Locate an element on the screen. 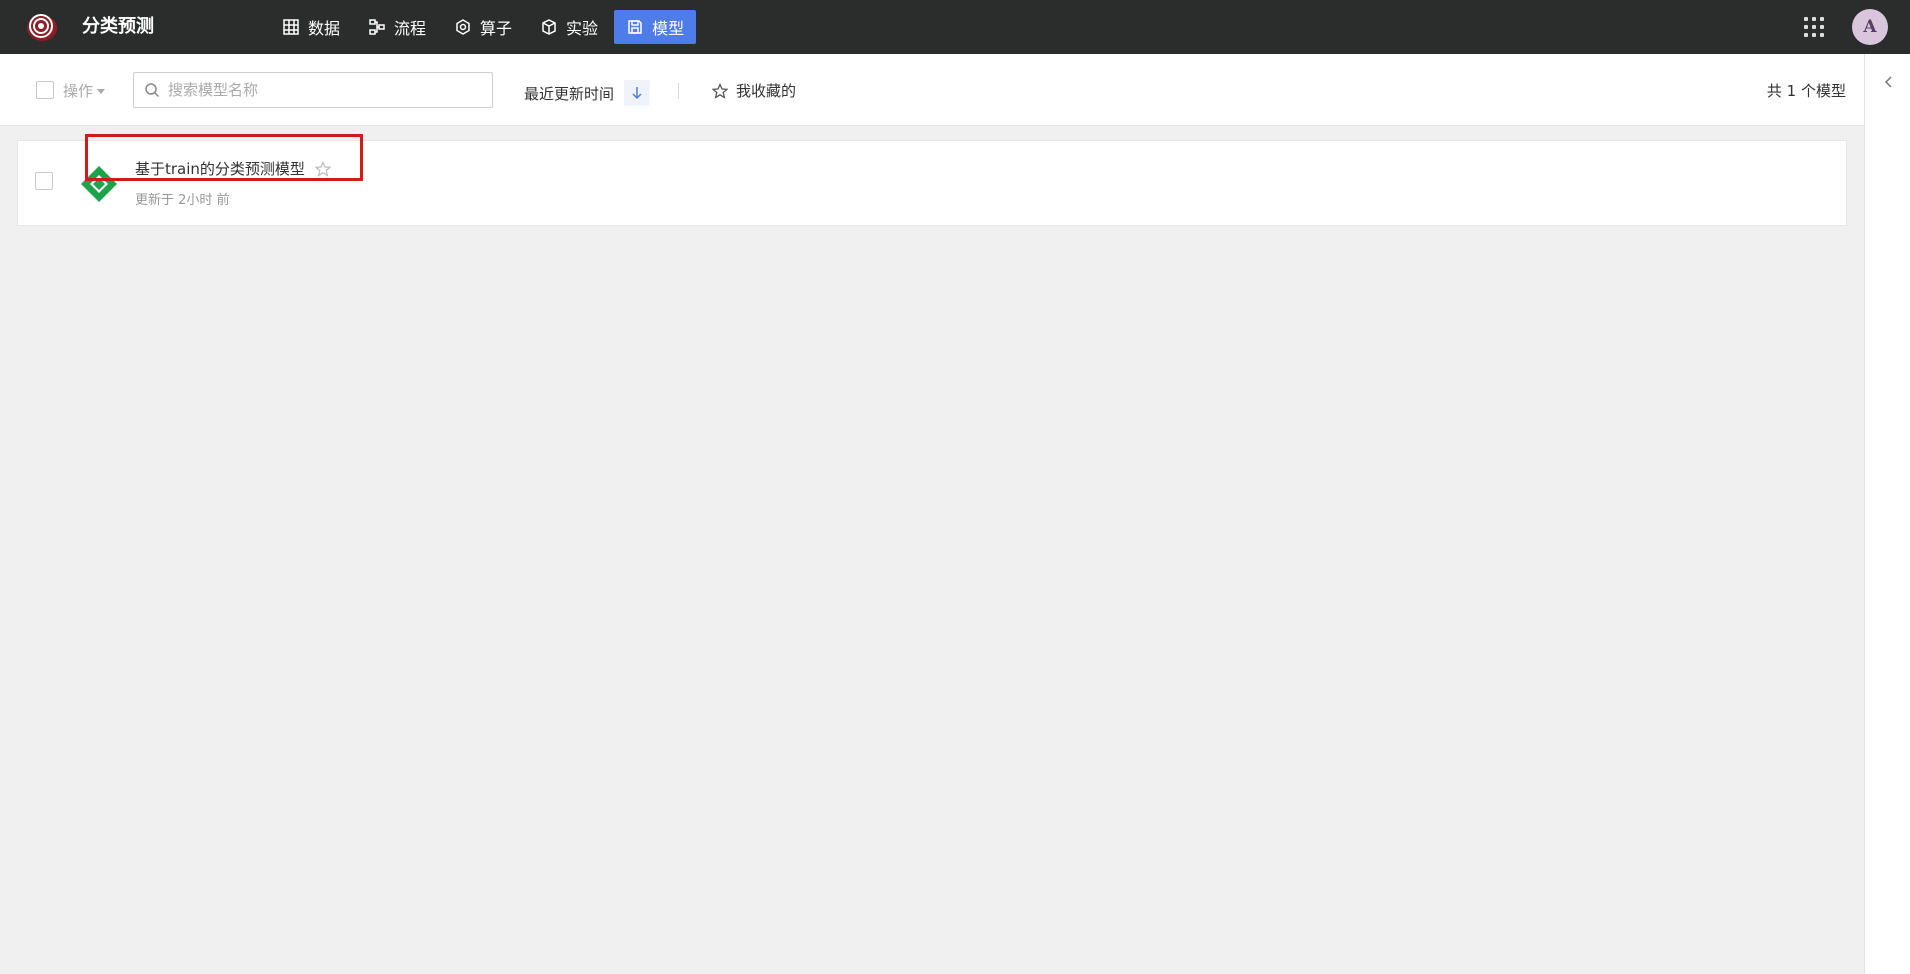 This screenshot has width=1910, height=974. search-icon is located at coordinates (152, 90).